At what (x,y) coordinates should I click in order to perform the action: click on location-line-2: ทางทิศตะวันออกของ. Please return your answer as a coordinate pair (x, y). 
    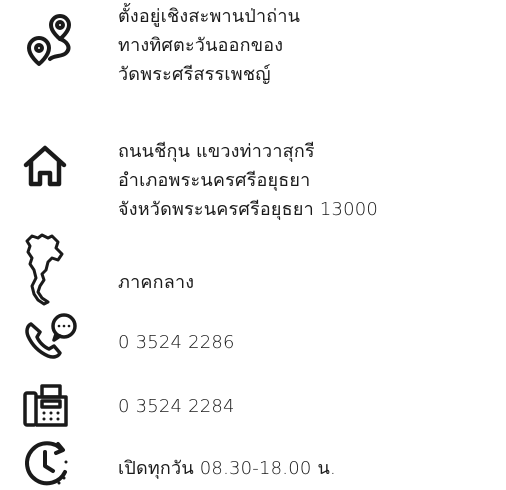
    Looking at the image, I should click on (201, 45).